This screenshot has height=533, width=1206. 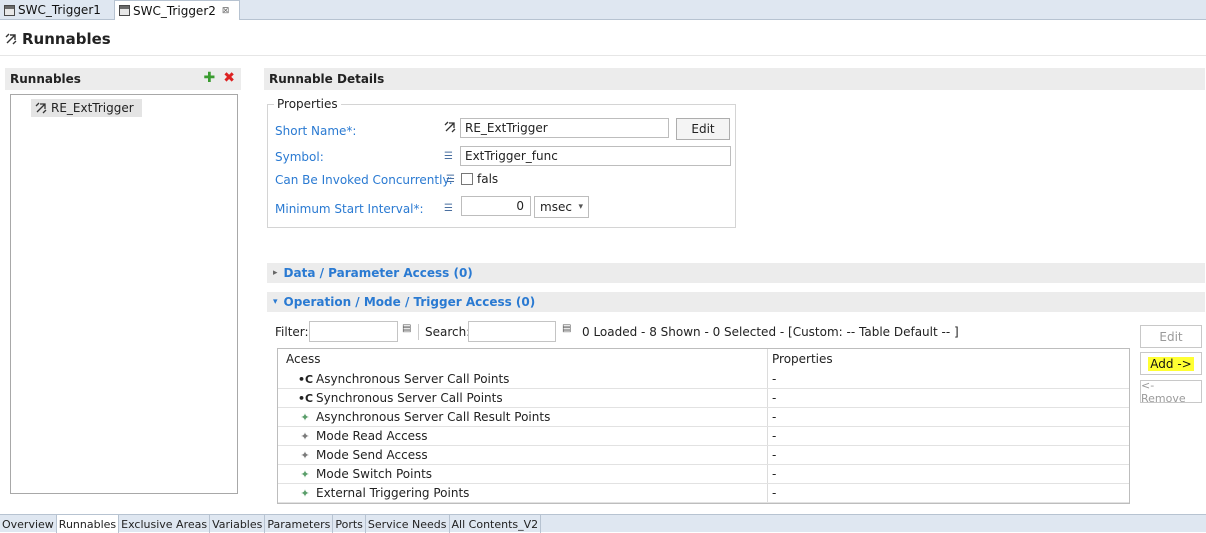 I want to click on filter-label: Filter:, so click(x=292, y=332).